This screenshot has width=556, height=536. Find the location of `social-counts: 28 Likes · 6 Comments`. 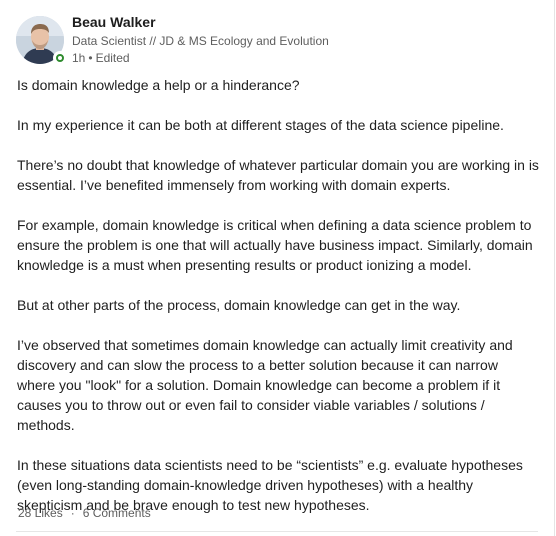

social-counts: 28 Likes · 6 Comments is located at coordinates (84, 513).